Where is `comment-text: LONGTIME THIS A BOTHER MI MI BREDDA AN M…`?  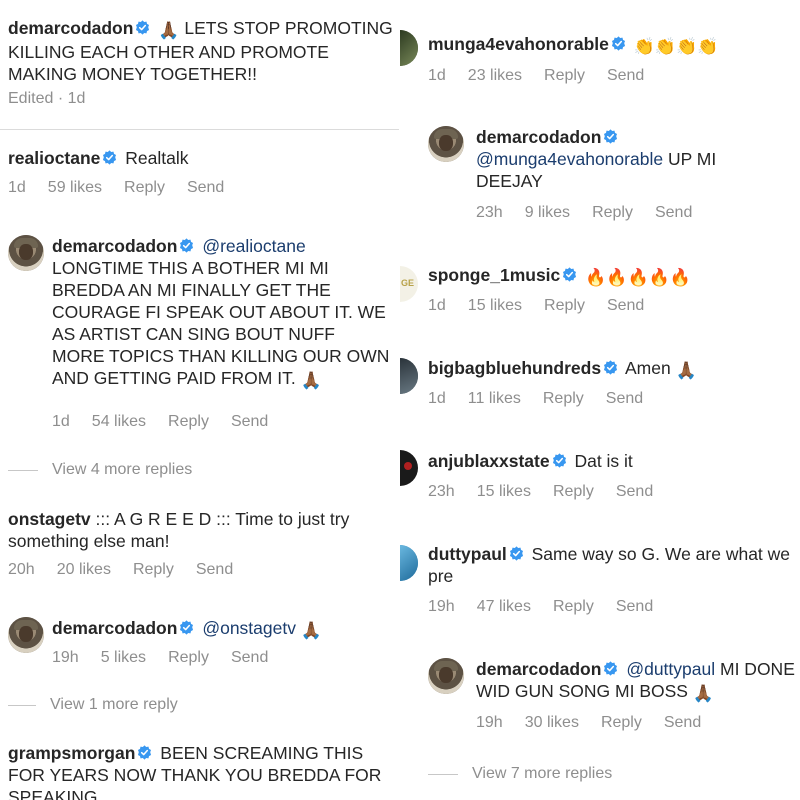 comment-text: LONGTIME THIS A BOTHER MI MI BREDDA AN M… is located at coordinates (221, 323).